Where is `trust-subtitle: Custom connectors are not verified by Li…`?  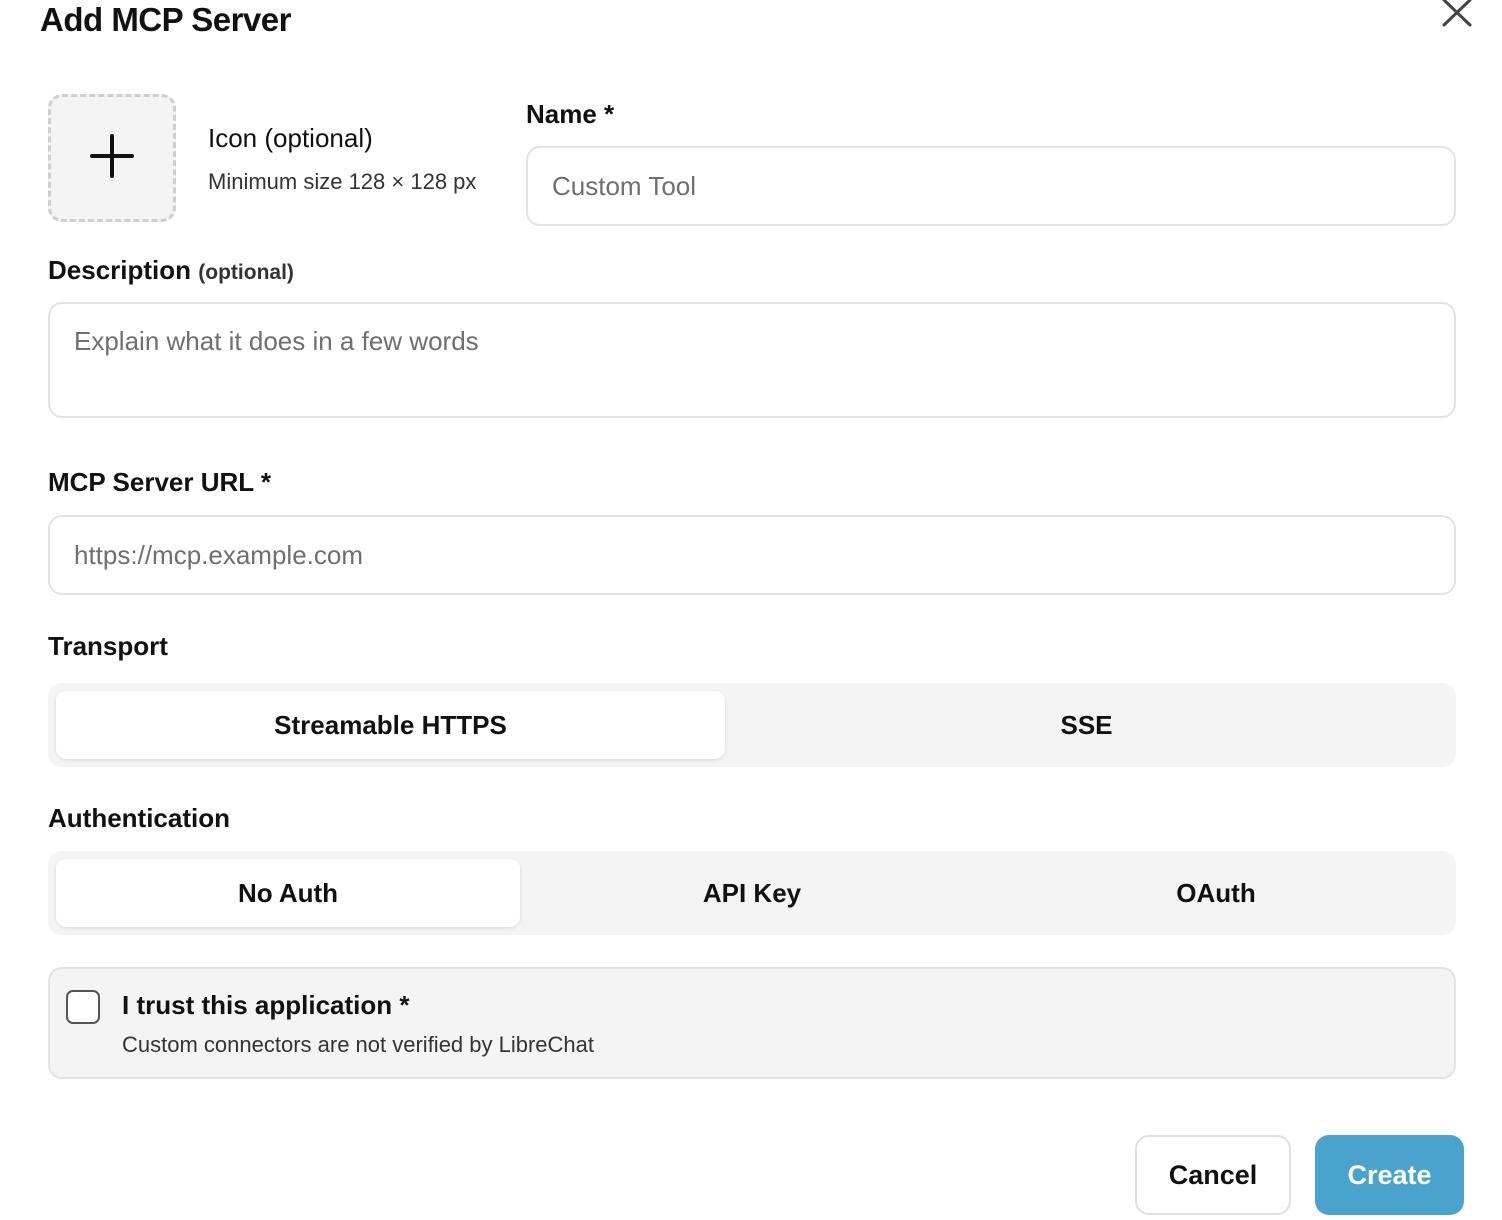 trust-subtitle: Custom connectors are not verified by Li… is located at coordinates (358, 1044).